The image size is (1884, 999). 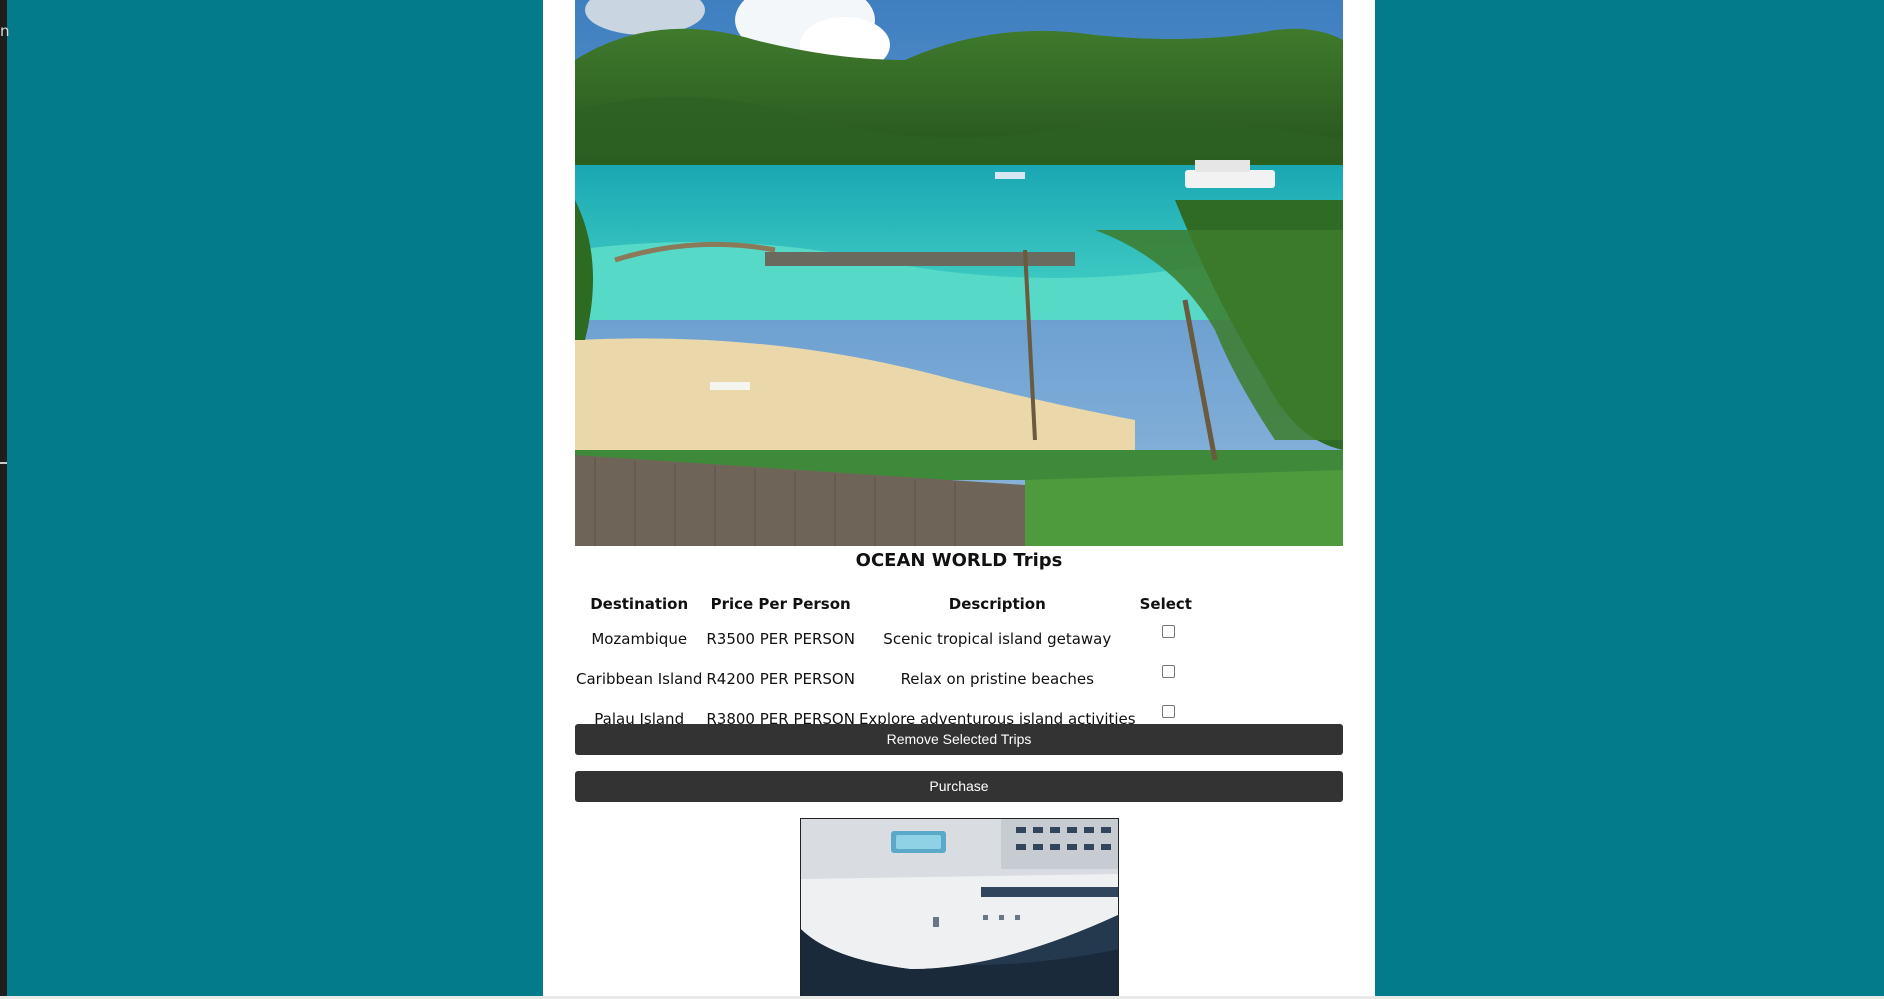 I want to click on edge-mark, so click(x=3, y=463).